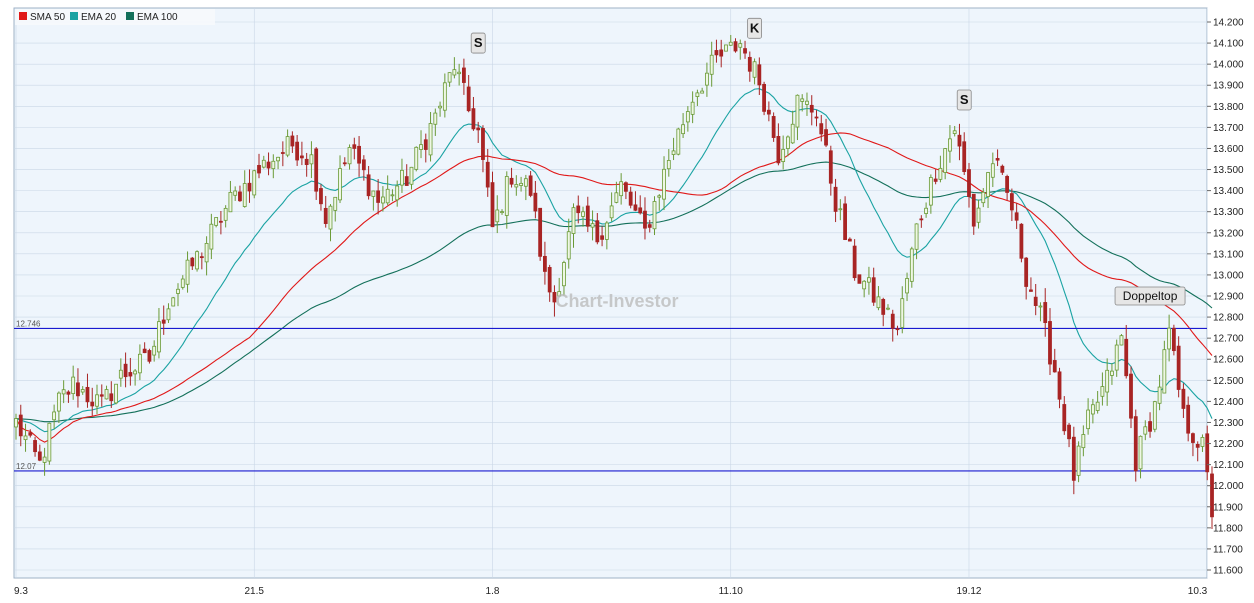  I want to click on y-tick-label: 14.000, so click(1228, 65).